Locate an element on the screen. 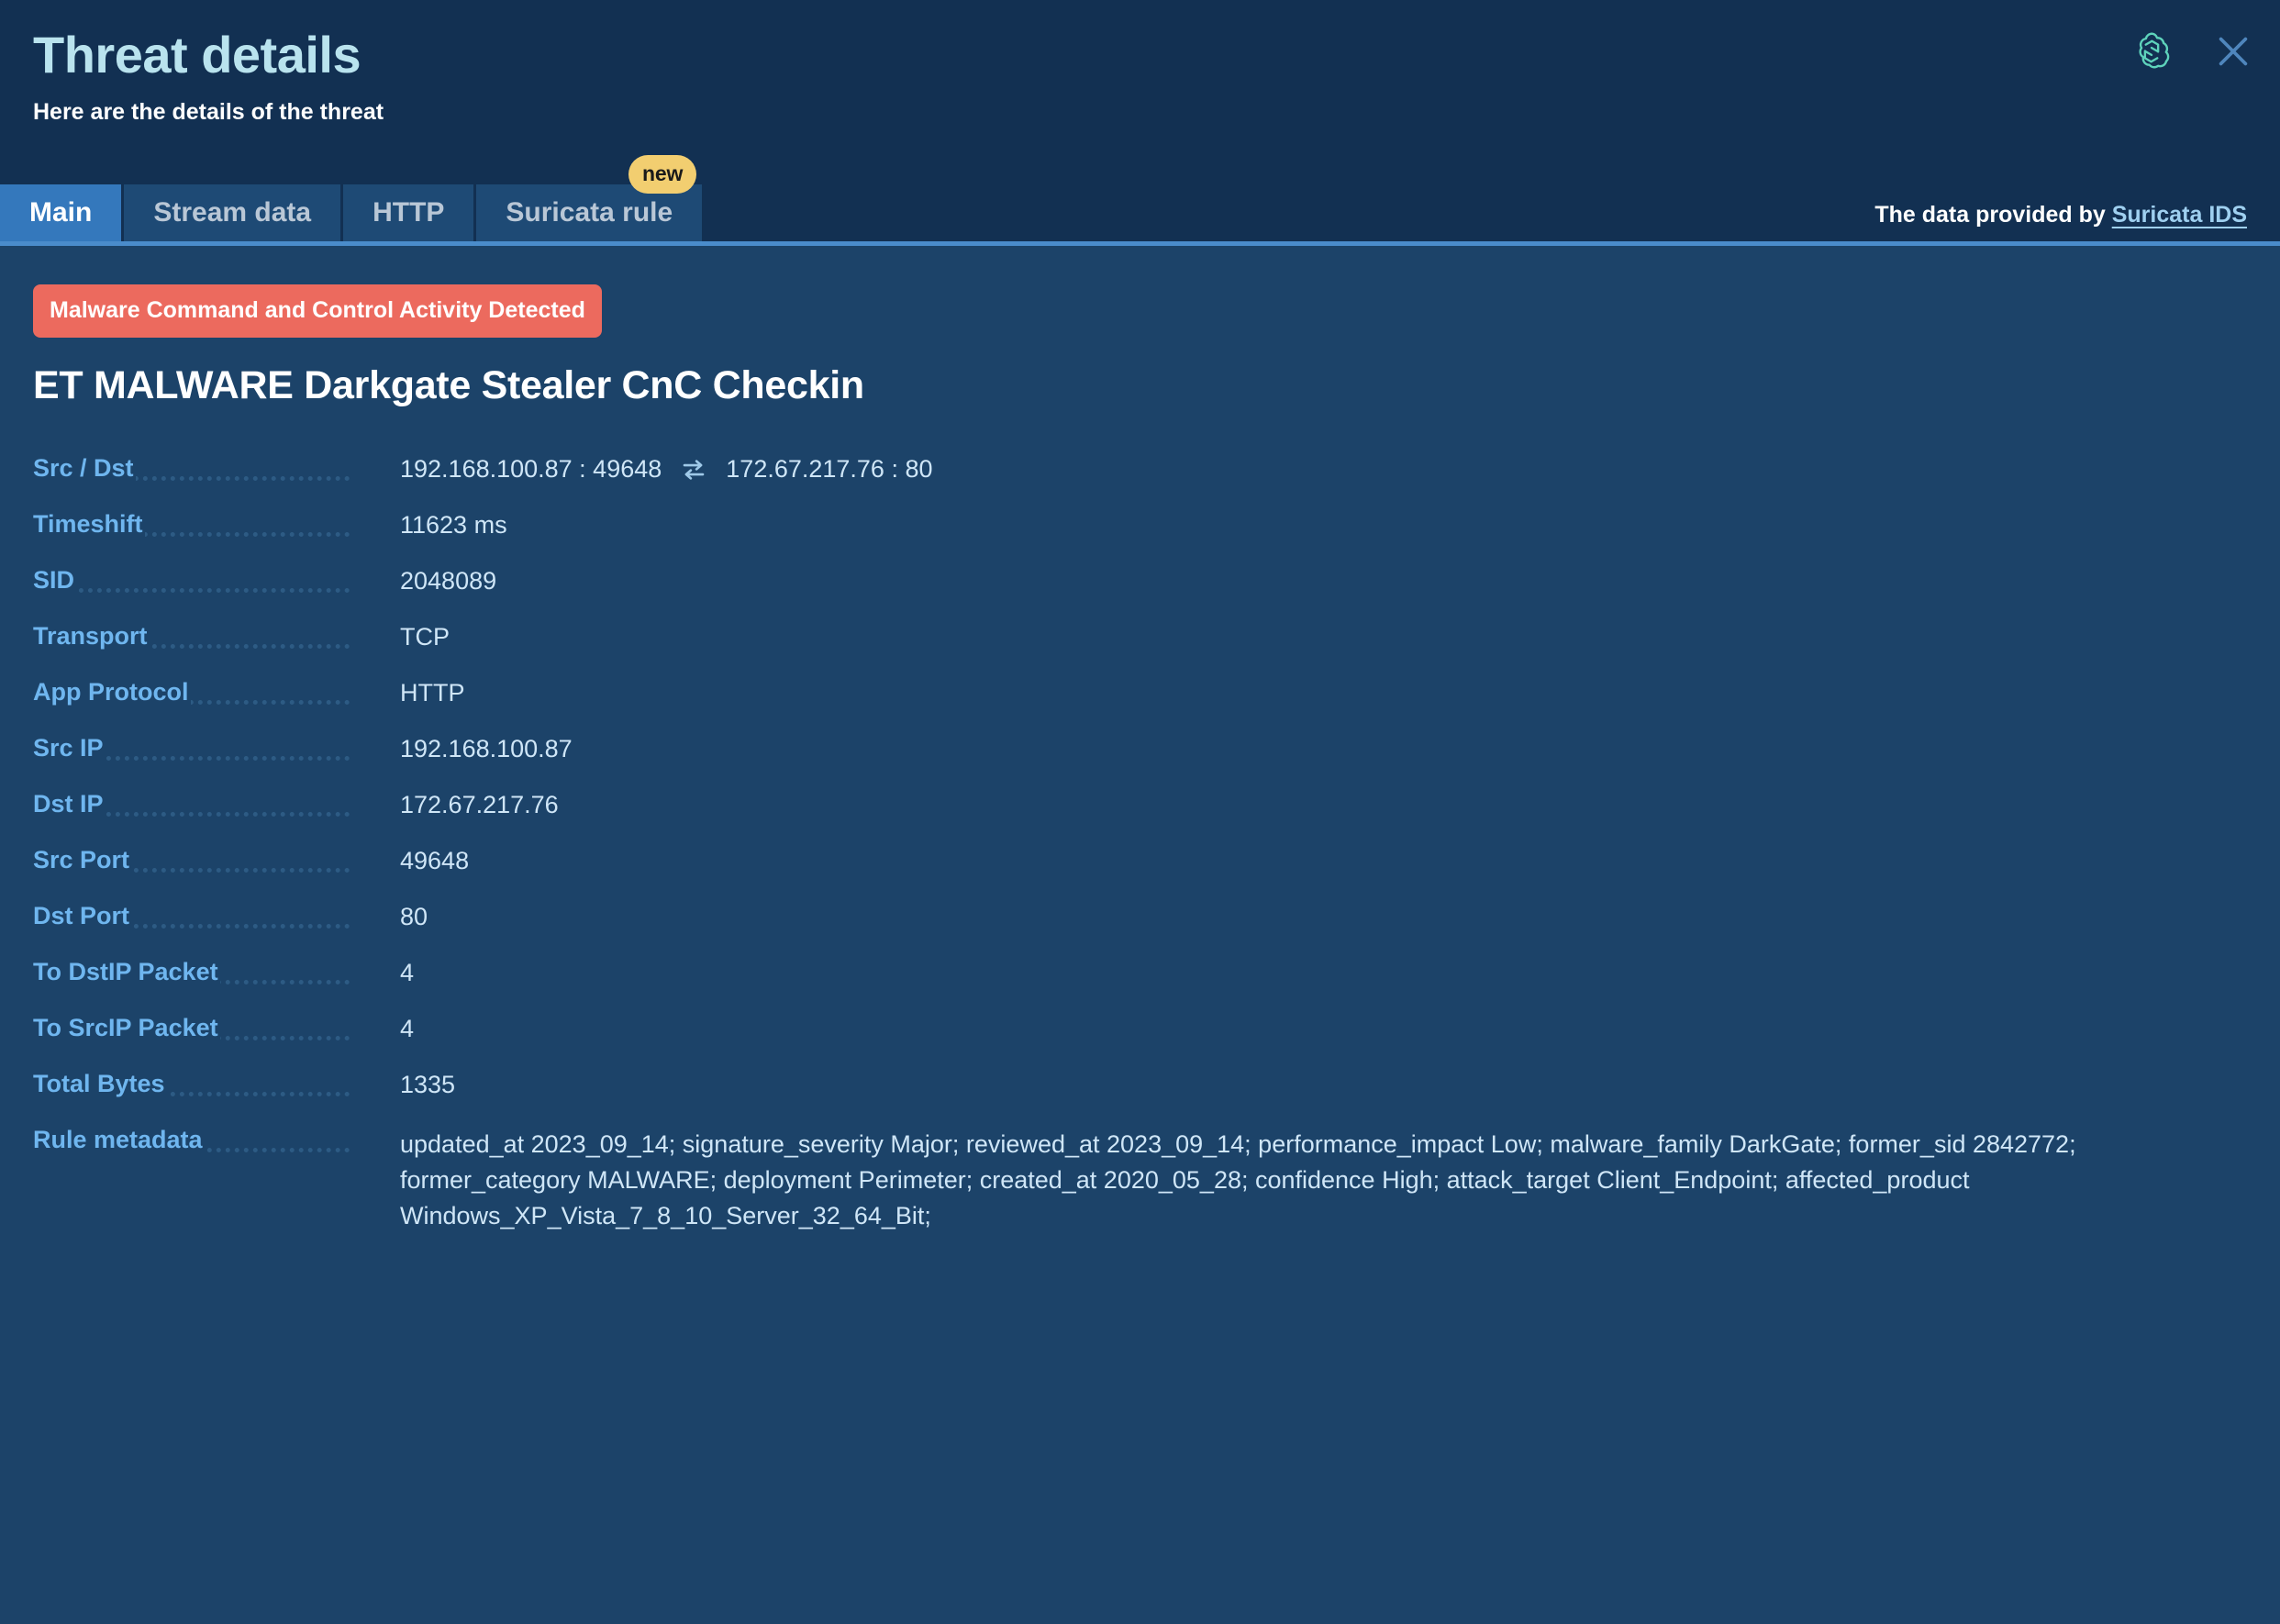  tab-http: HTTP is located at coordinates (410, 212).